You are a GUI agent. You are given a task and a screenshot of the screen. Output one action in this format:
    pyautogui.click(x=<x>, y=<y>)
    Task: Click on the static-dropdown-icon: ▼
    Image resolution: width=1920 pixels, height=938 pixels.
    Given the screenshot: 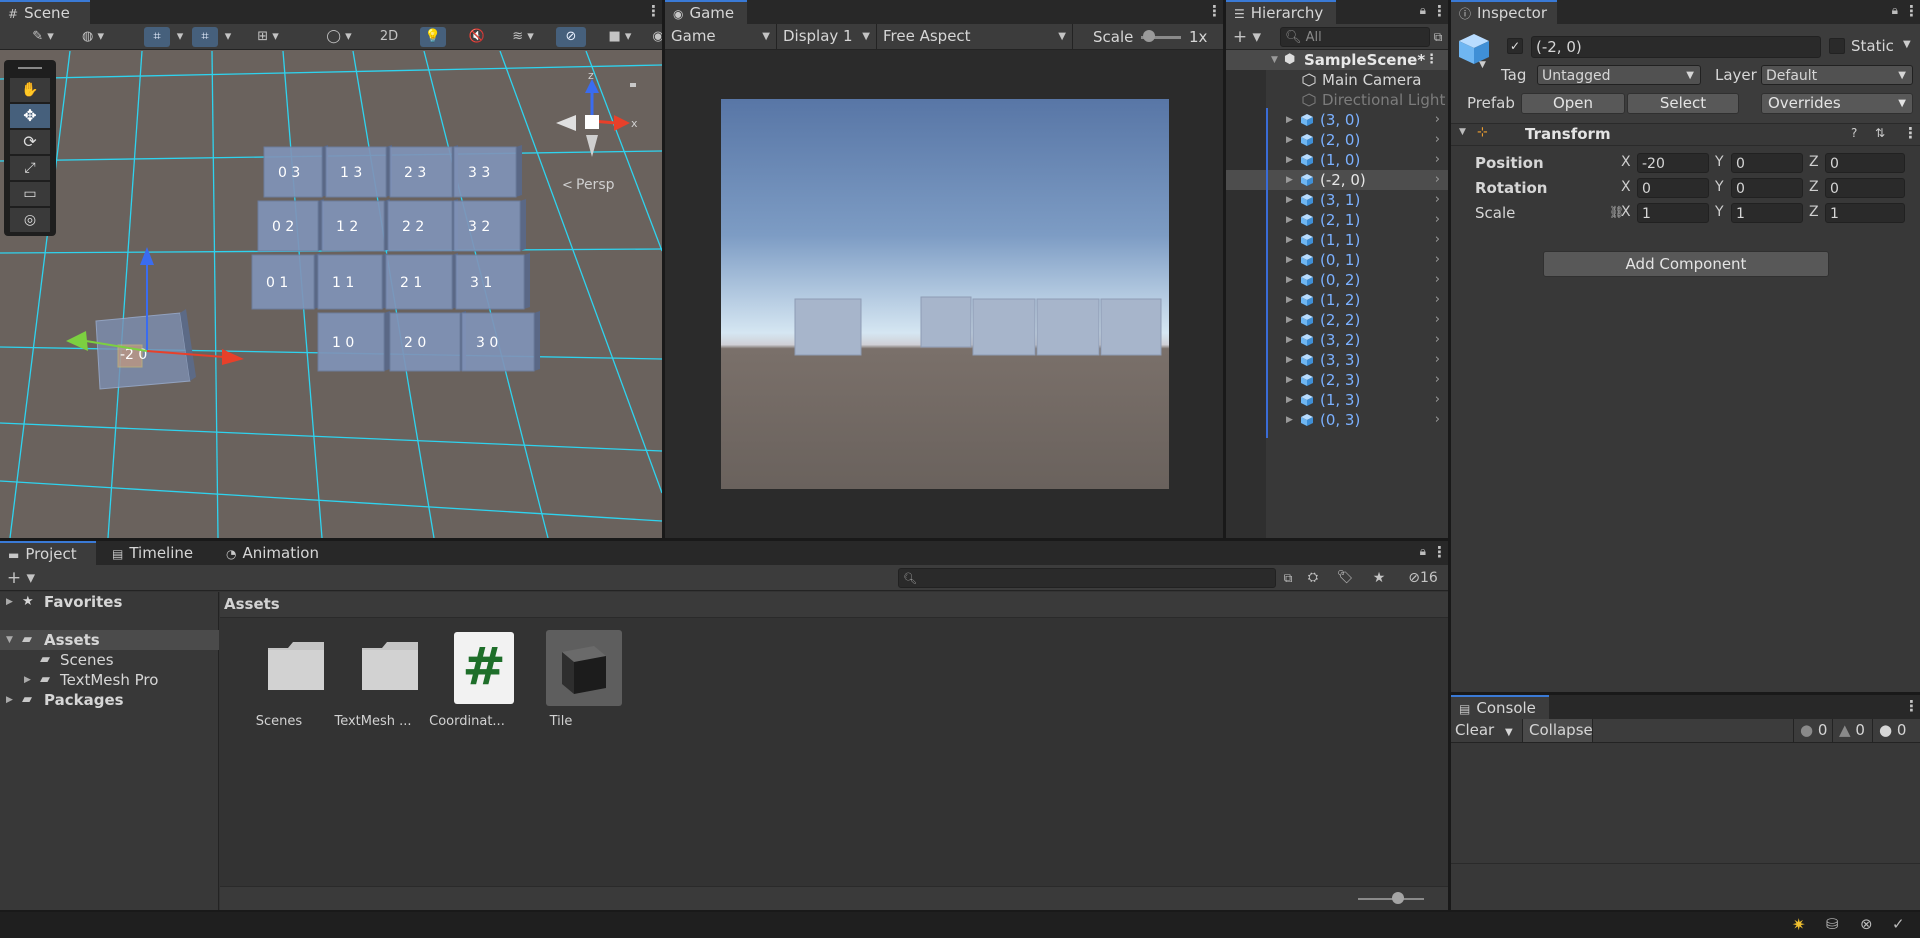 What is the action you would take?
    pyautogui.click(x=1907, y=44)
    